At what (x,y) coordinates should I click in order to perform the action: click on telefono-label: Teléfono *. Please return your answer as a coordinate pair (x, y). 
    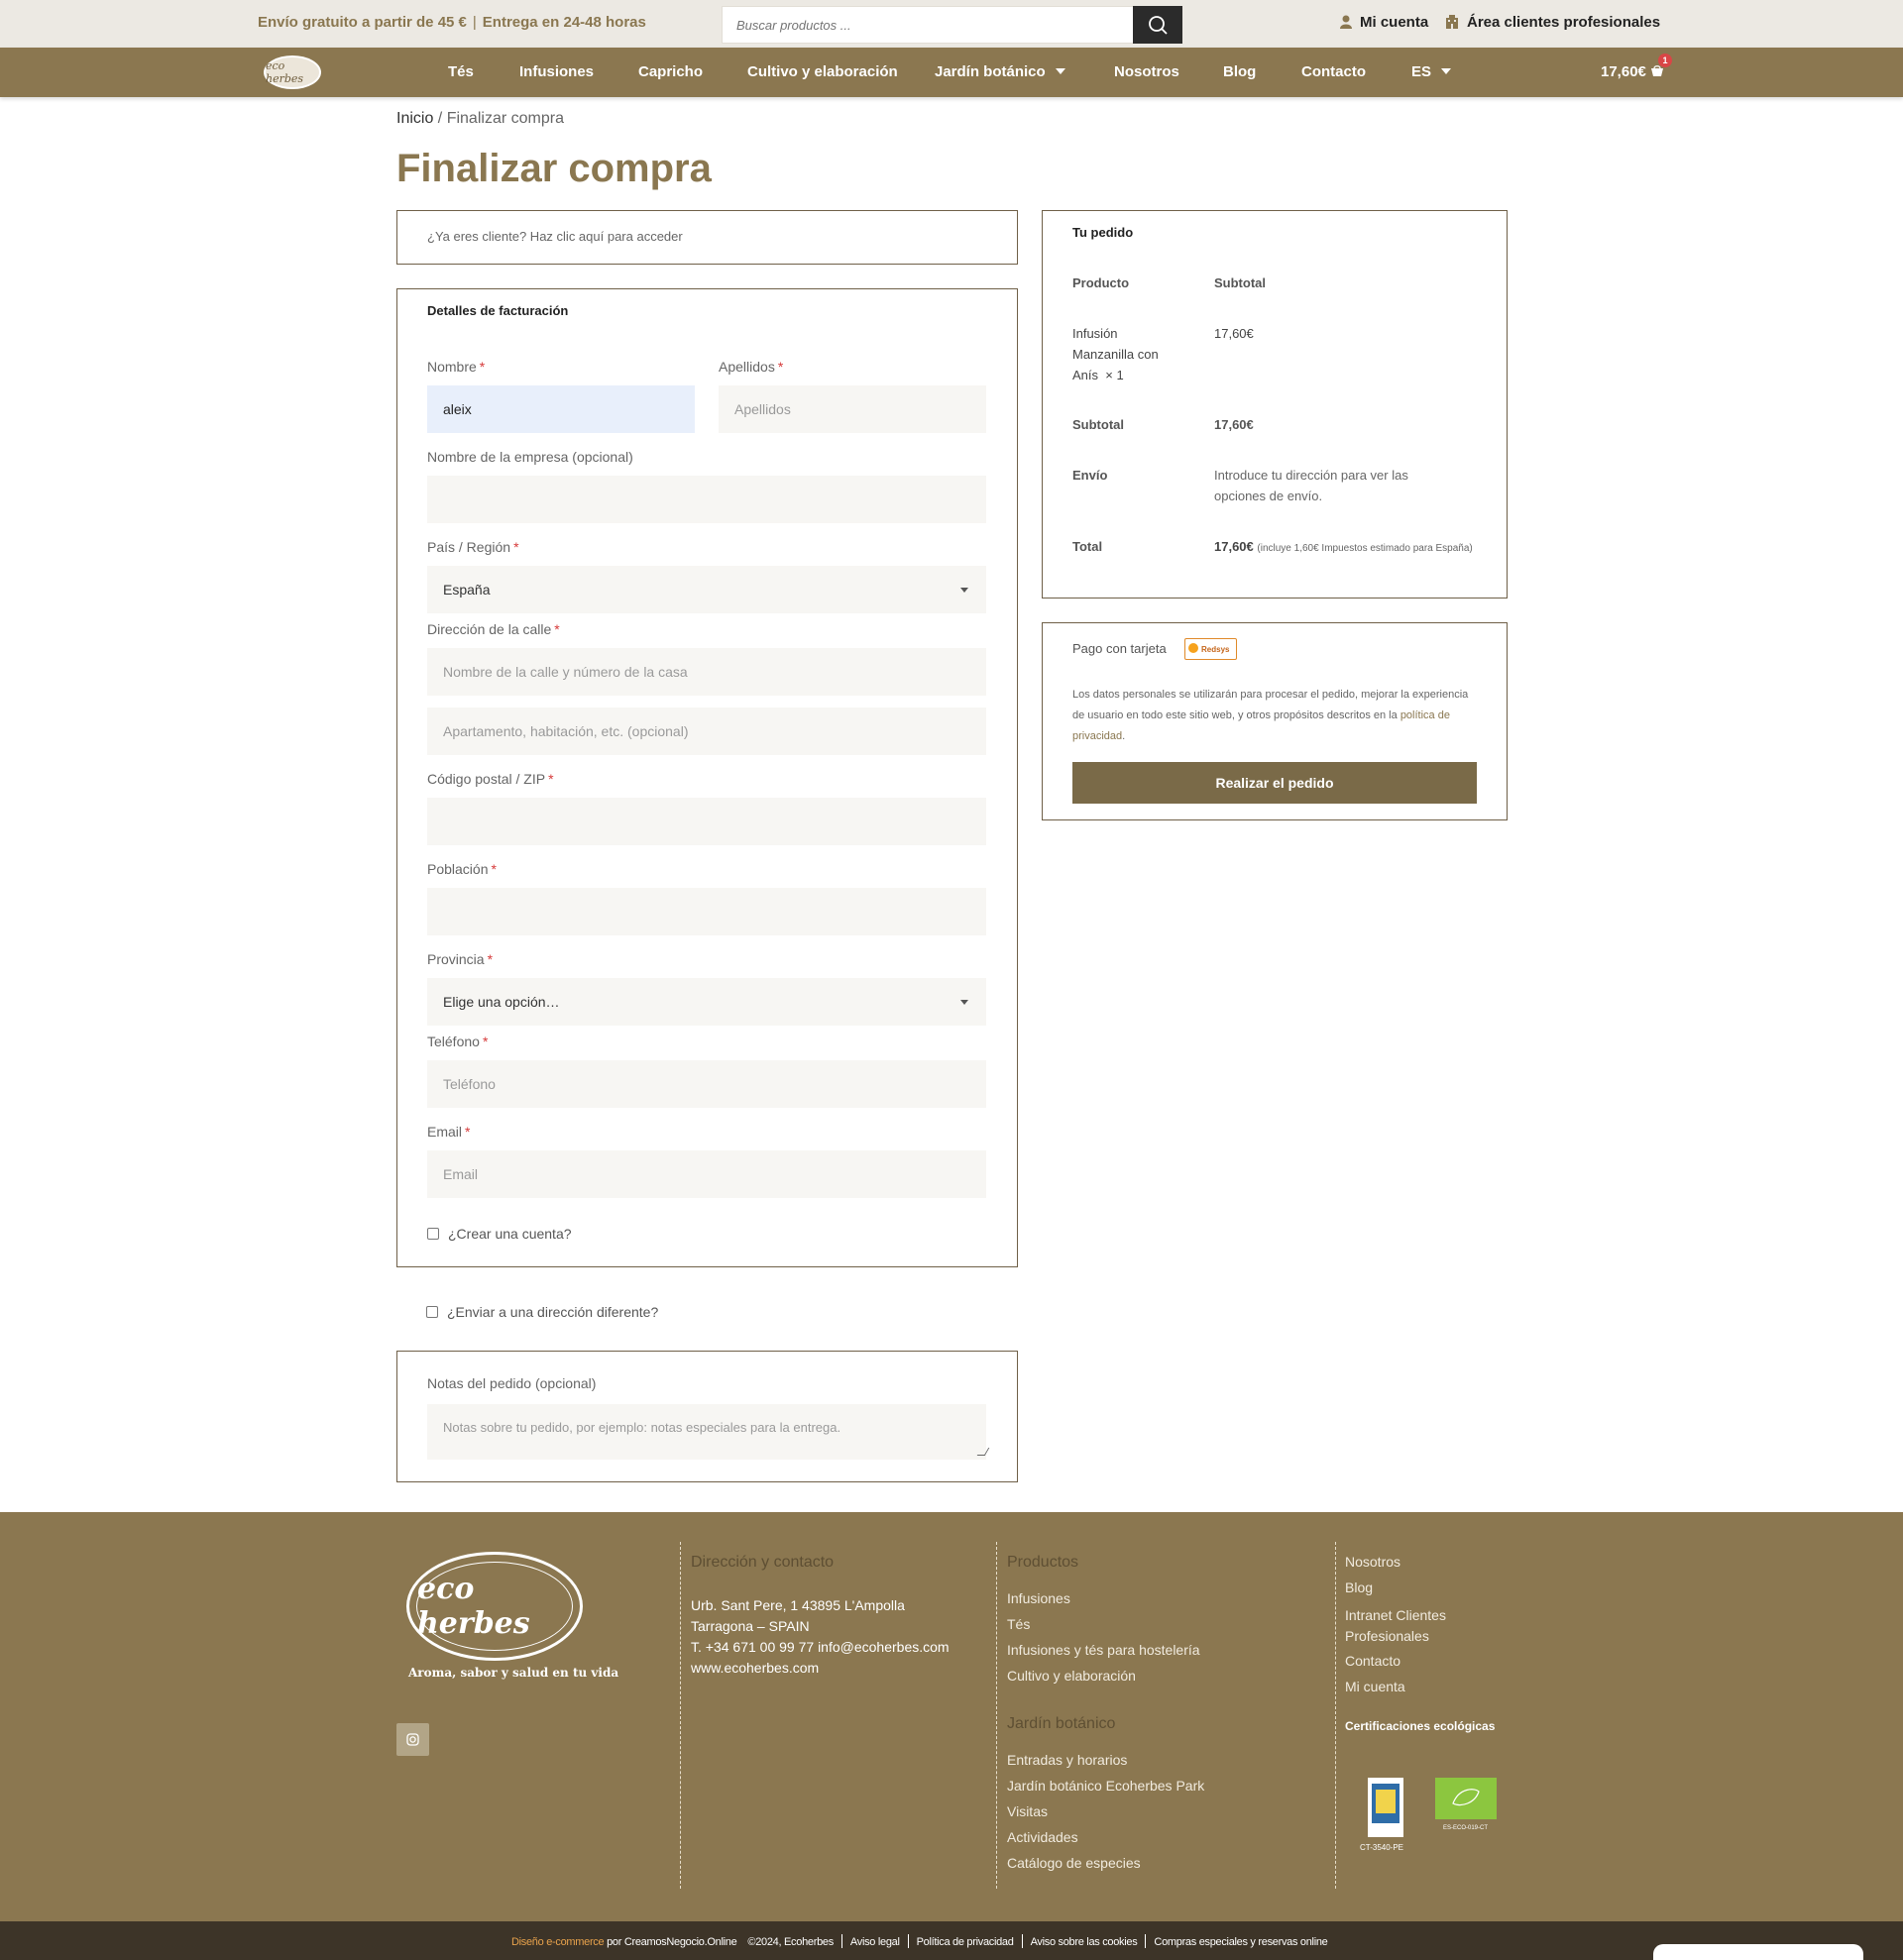
    Looking at the image, I should click on (457, 1041).